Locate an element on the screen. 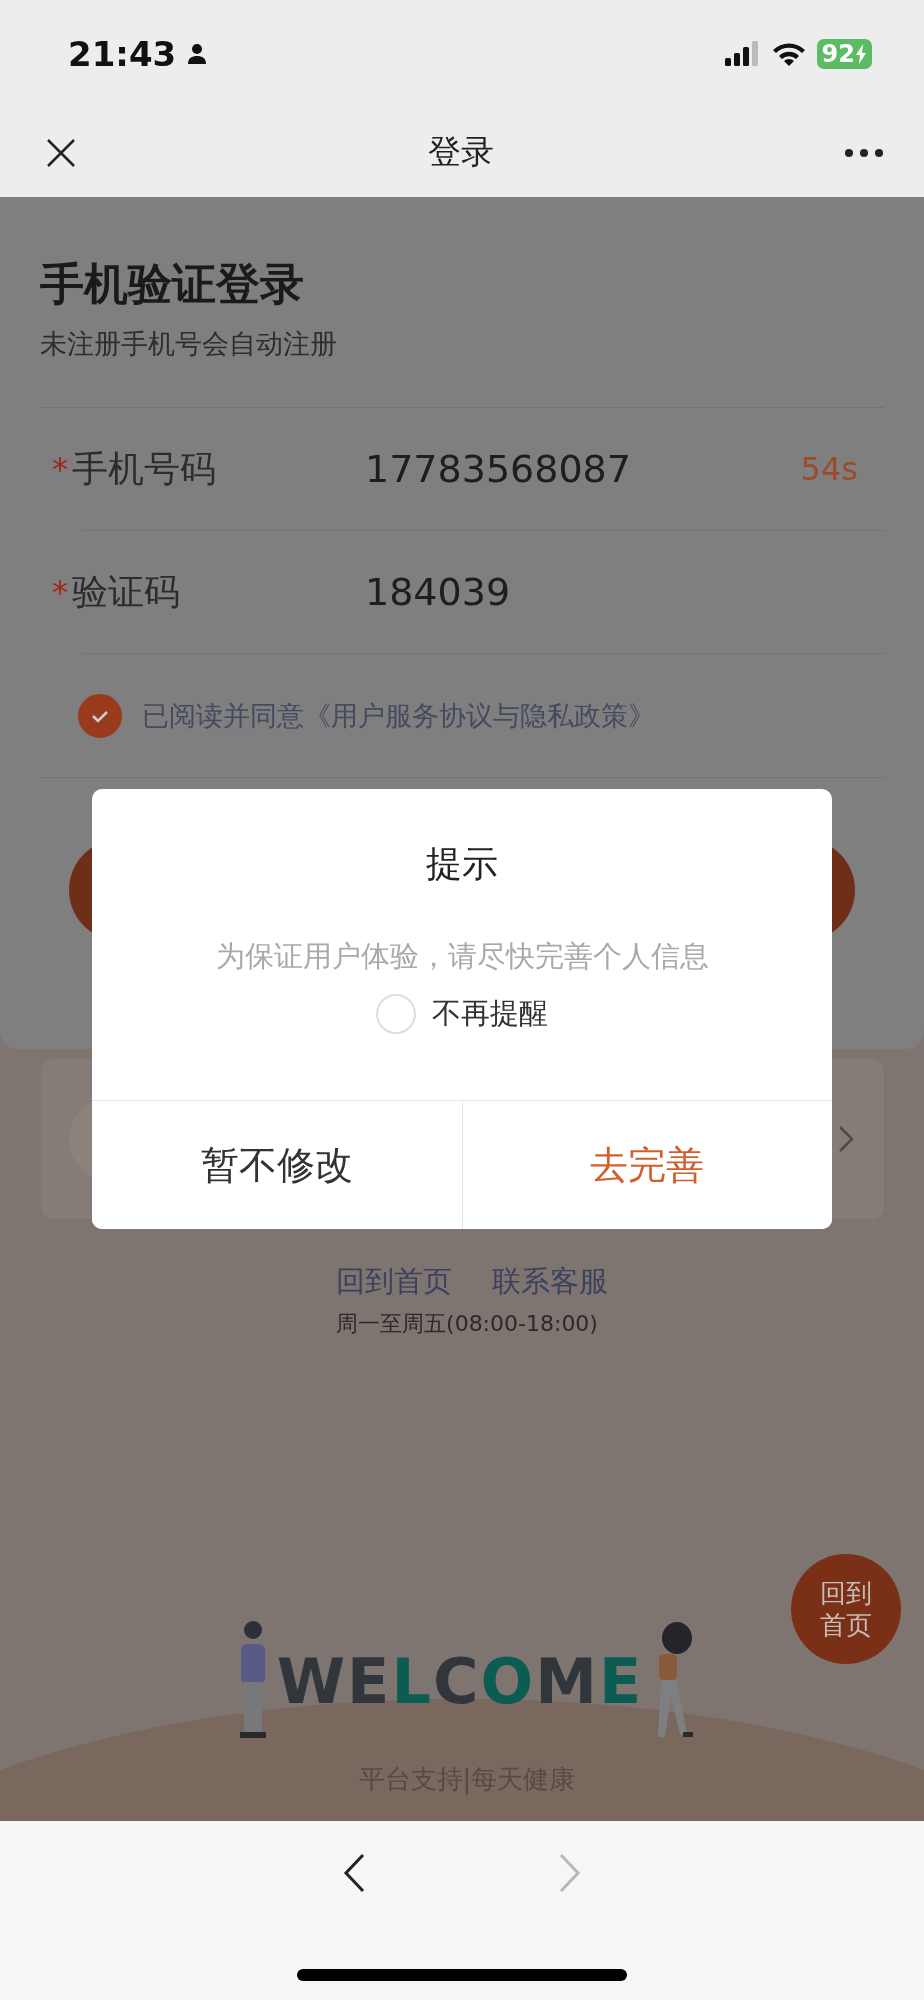 The height and width of the screenshot is (2000, 924). countdown-timer: 54s is located at coordinates (829, 469).